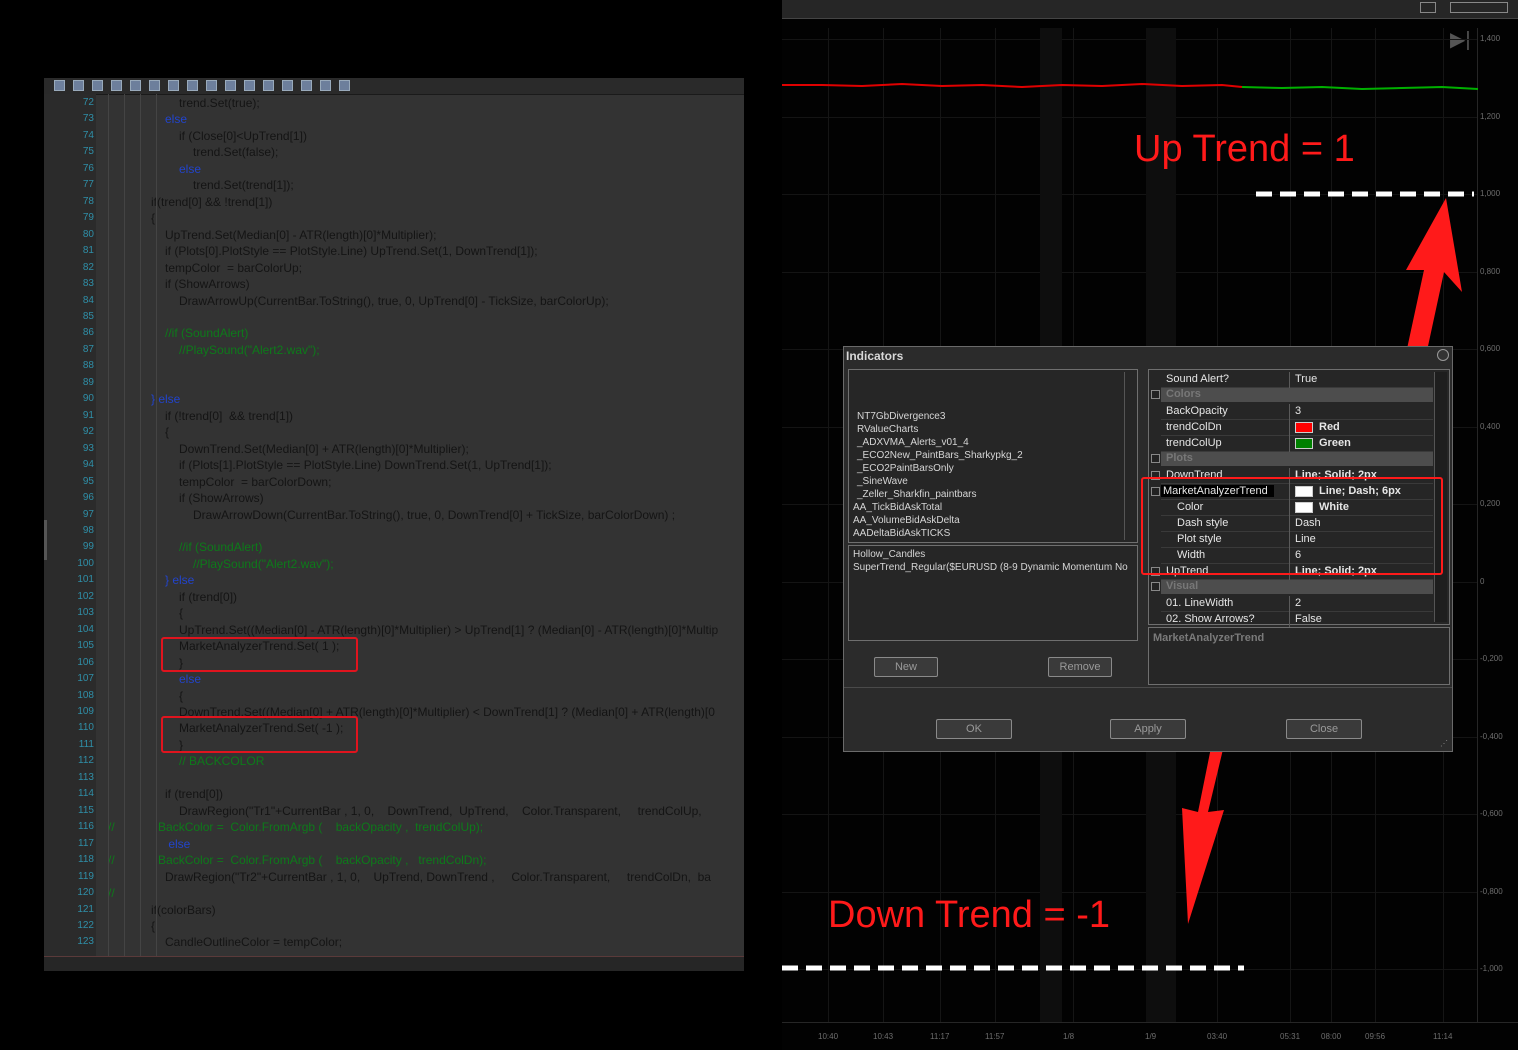 The height and width of the screenshot is (1050, 1518). I want to click on indicator-list-item: _ECO2PaintBarsOnly, so click(905, 468).